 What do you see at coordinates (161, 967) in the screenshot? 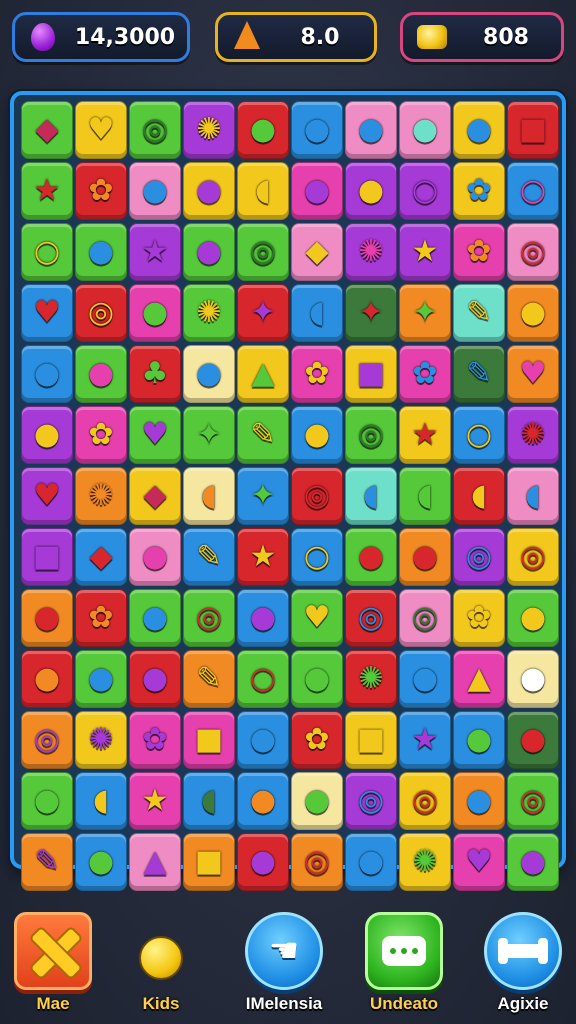
I see `kids-button: Kids` at bounding box center [161, 967].